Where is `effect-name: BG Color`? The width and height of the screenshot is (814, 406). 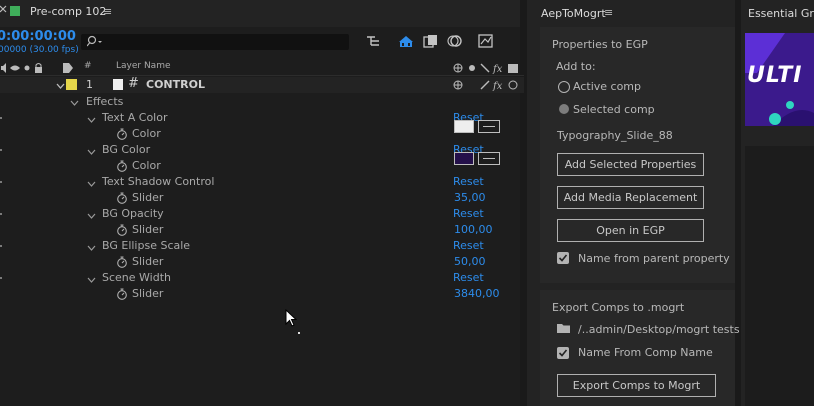 effect-name: BG Color is located at coordinates (126, 149).